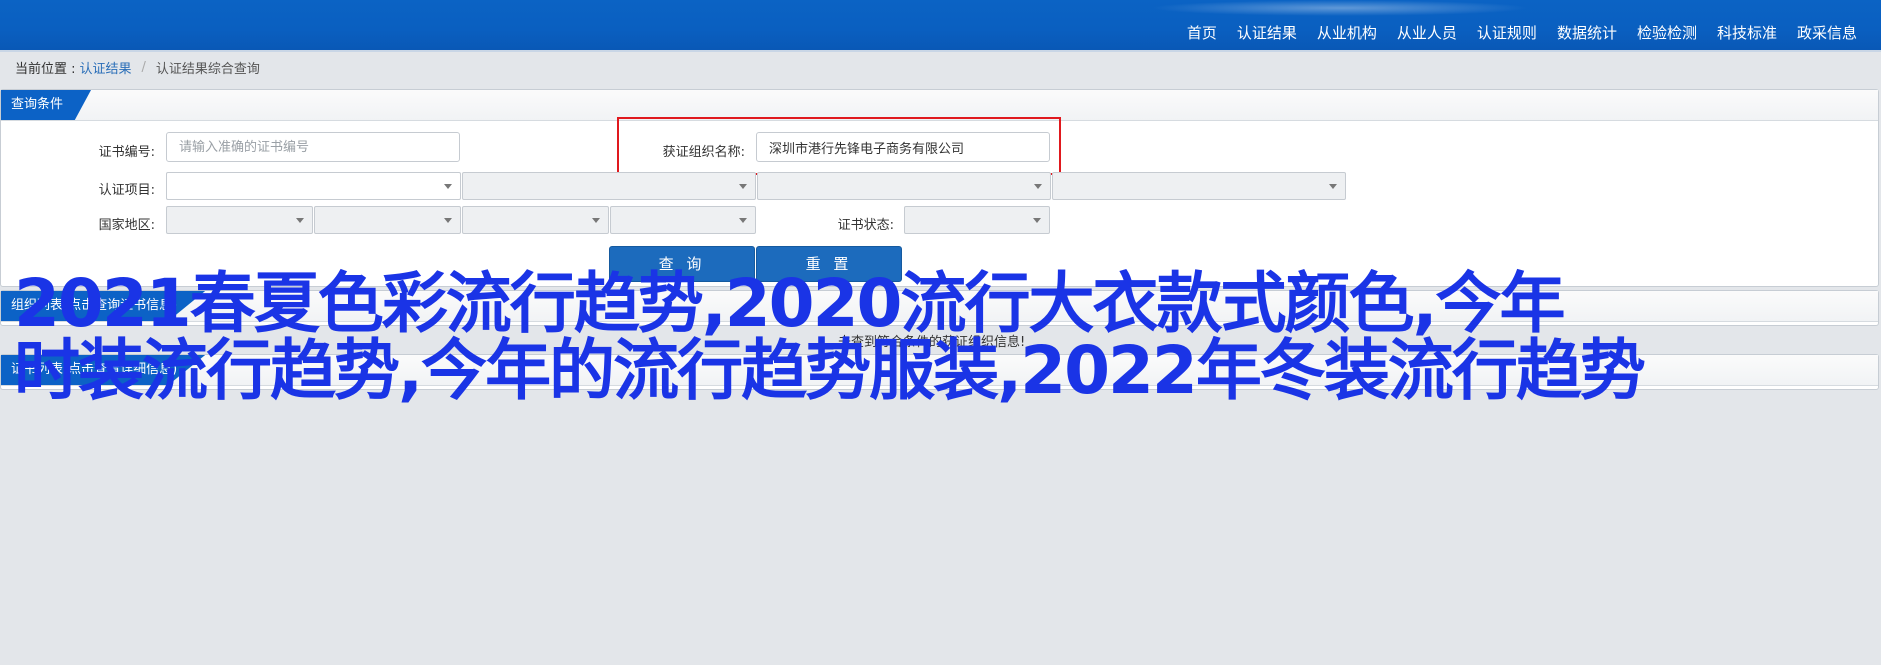 The height and width of the screenshot is (665, 1881). I want to click on nav-item-home: 首页, so click(1202, 36).